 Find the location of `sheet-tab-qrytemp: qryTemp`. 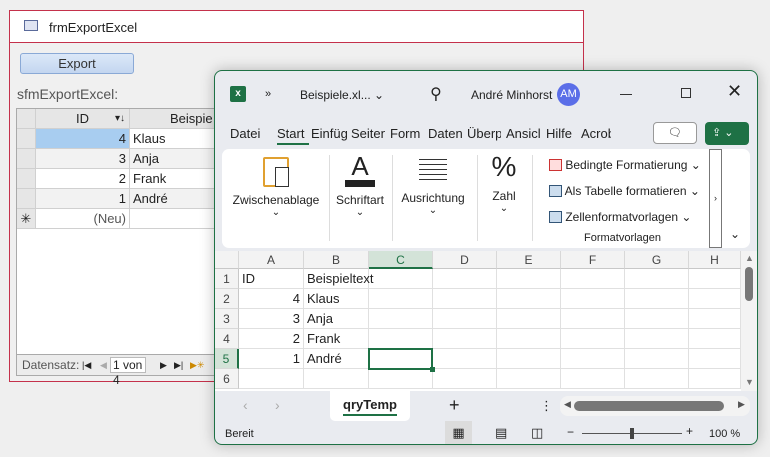

sheet-tab-qrytemp: qryTemp is located at coordinates (370, 406).